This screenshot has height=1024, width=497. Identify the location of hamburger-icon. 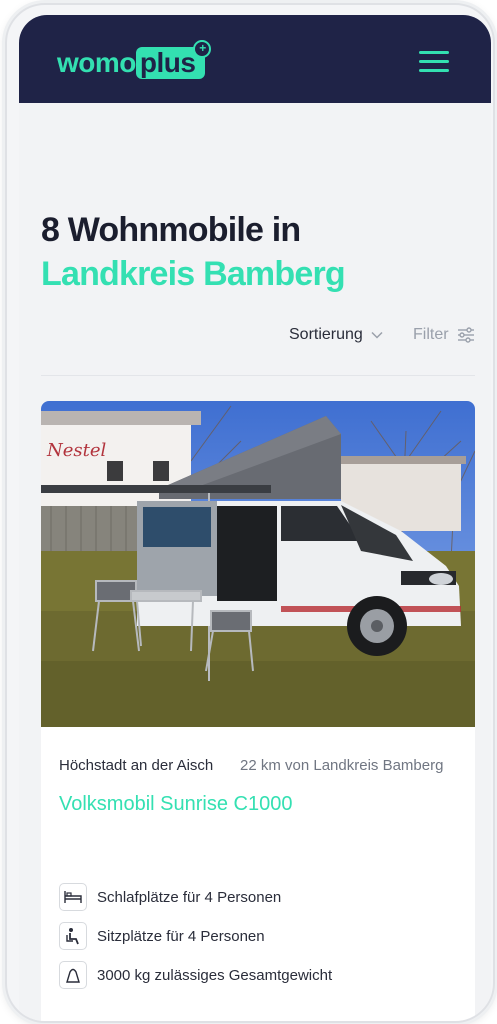
(434, 62).